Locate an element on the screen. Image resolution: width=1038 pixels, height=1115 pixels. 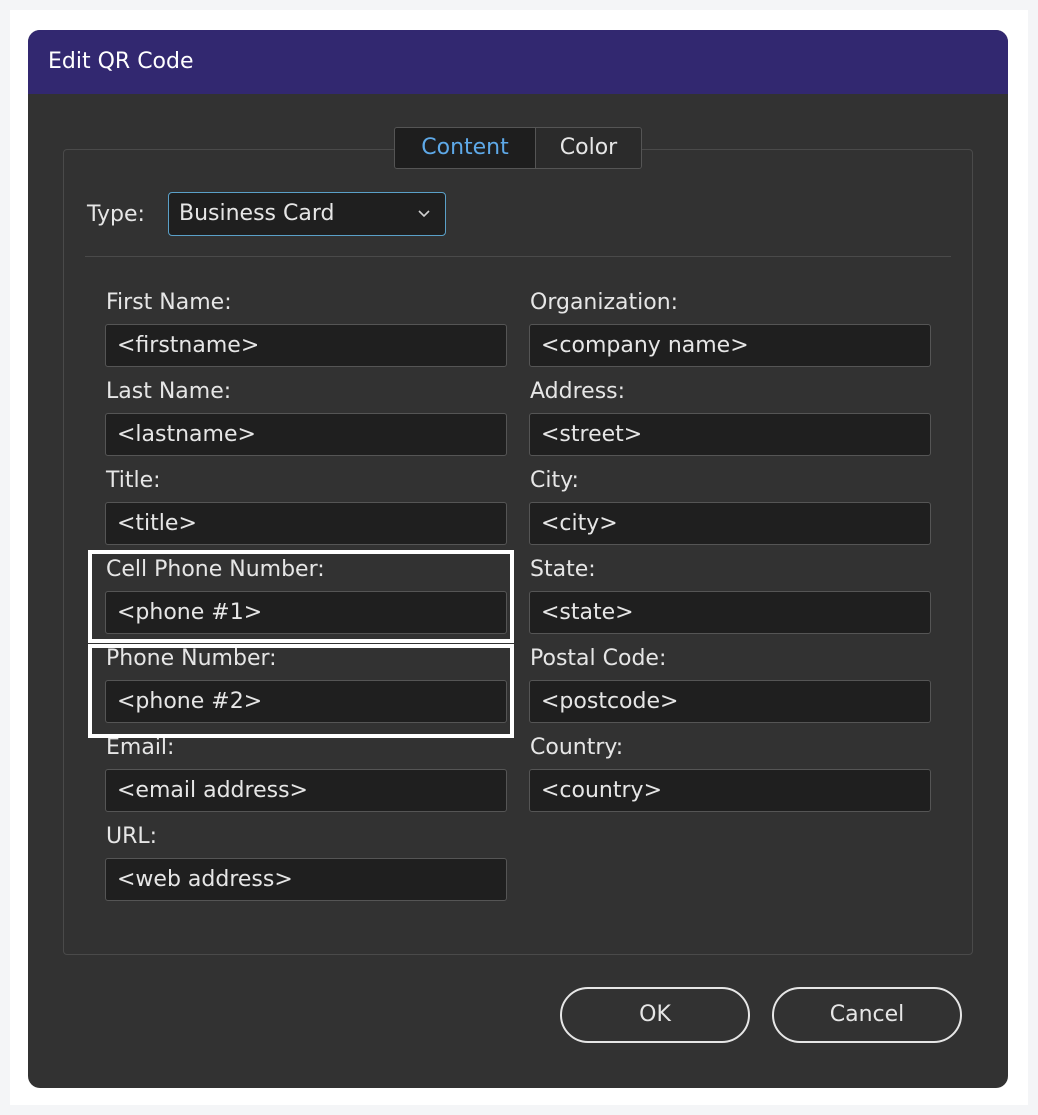
type-select: Business Card is located at coordinates (307, 214).